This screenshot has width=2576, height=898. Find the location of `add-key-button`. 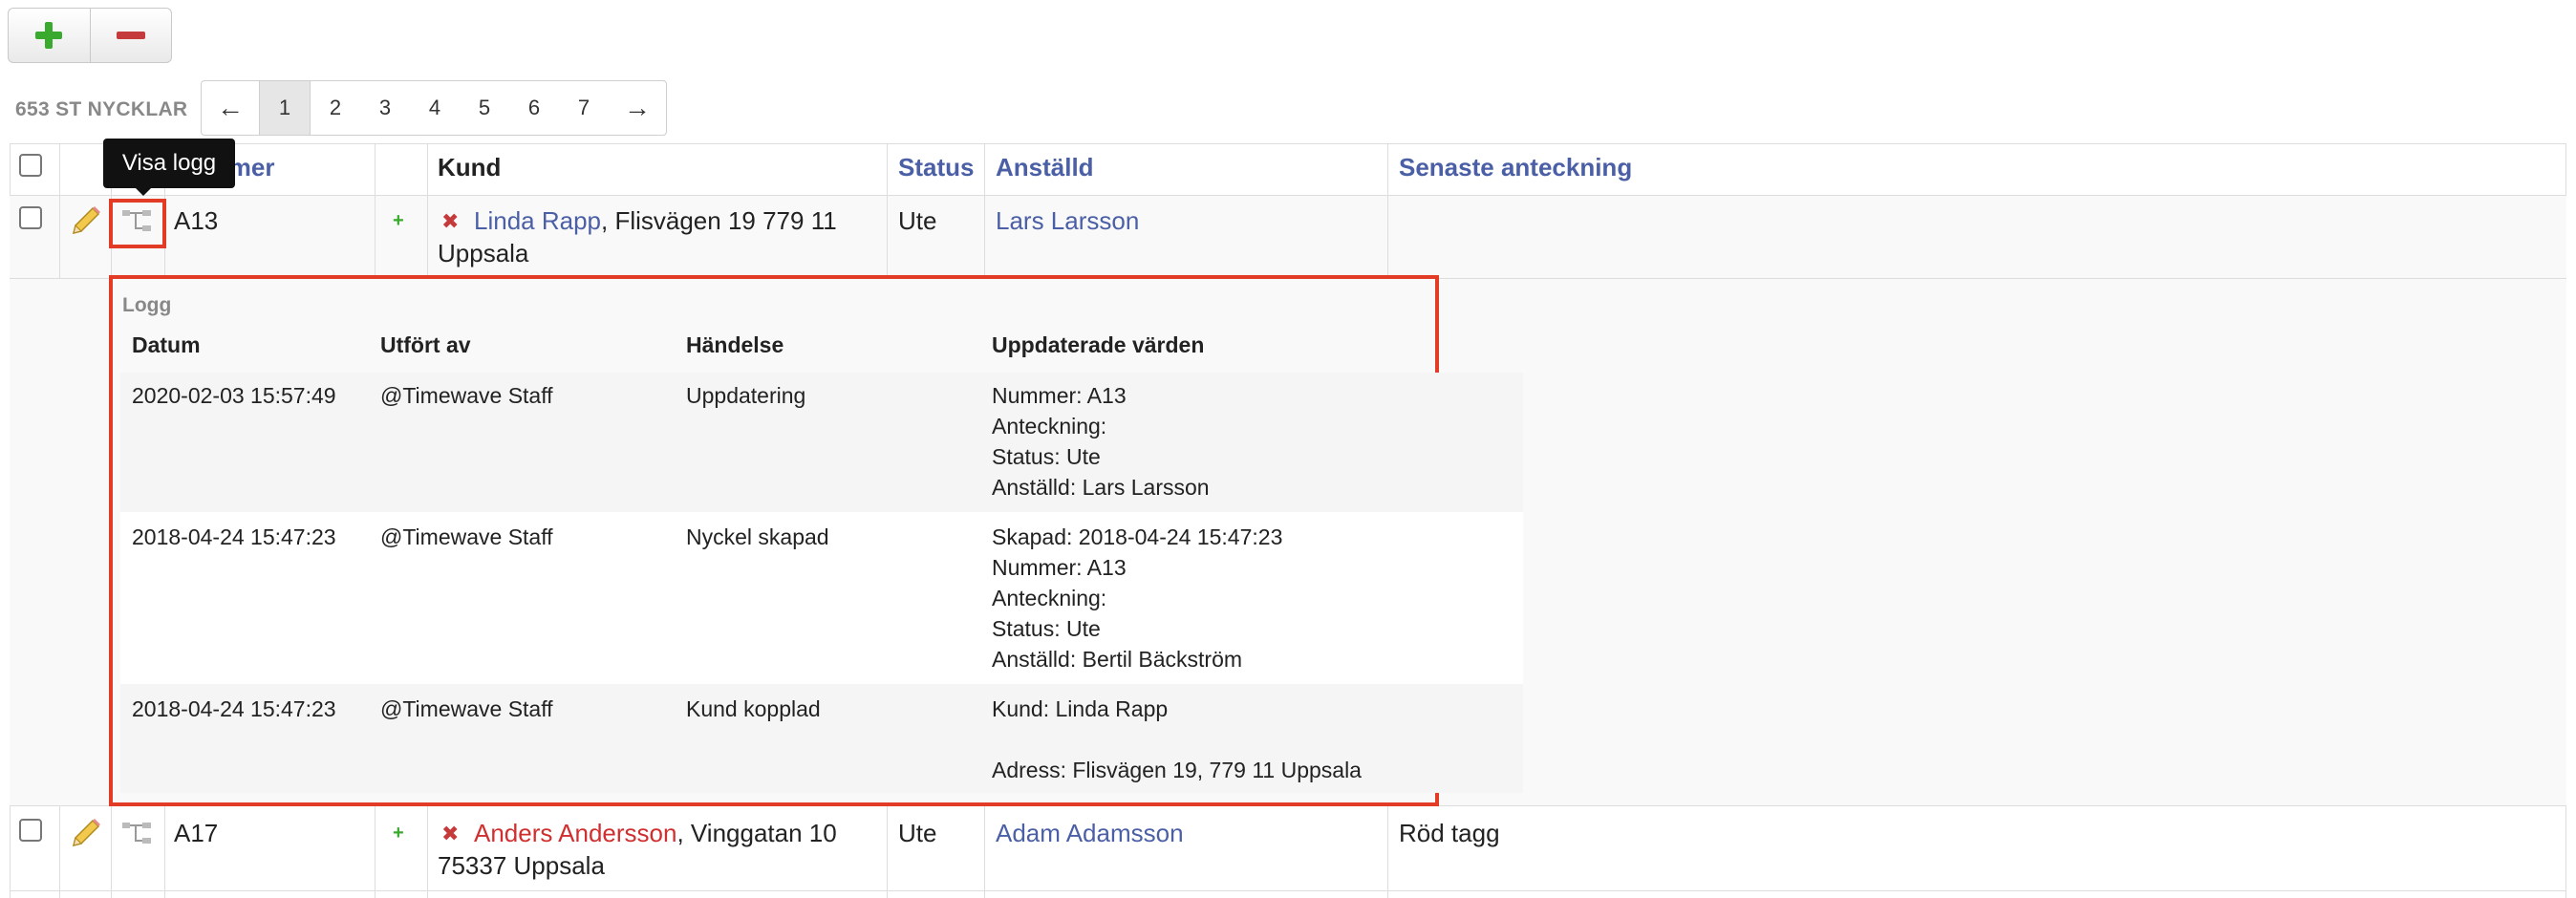

add-key-button is located at coordinates (50, 36).